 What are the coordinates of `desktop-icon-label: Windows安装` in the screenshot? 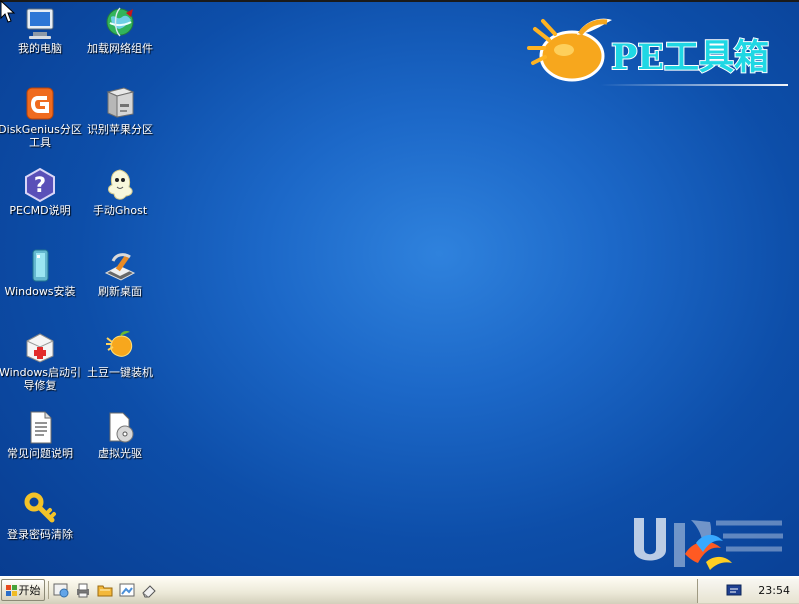 It's located at (40, 291).